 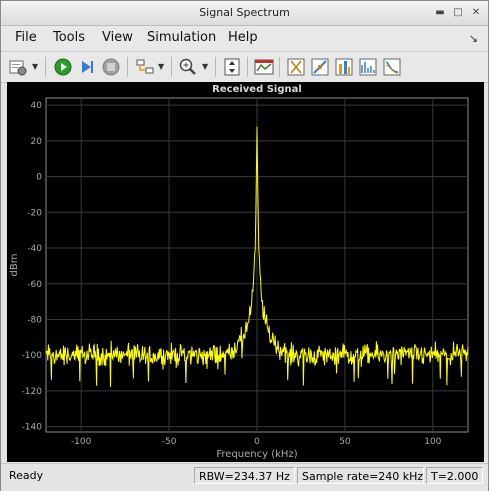 What do you see at coordinates (161, 66) in the screenshot?
I see `highlight-dropdown-icon: ▼` at bounding box center [161, 66].